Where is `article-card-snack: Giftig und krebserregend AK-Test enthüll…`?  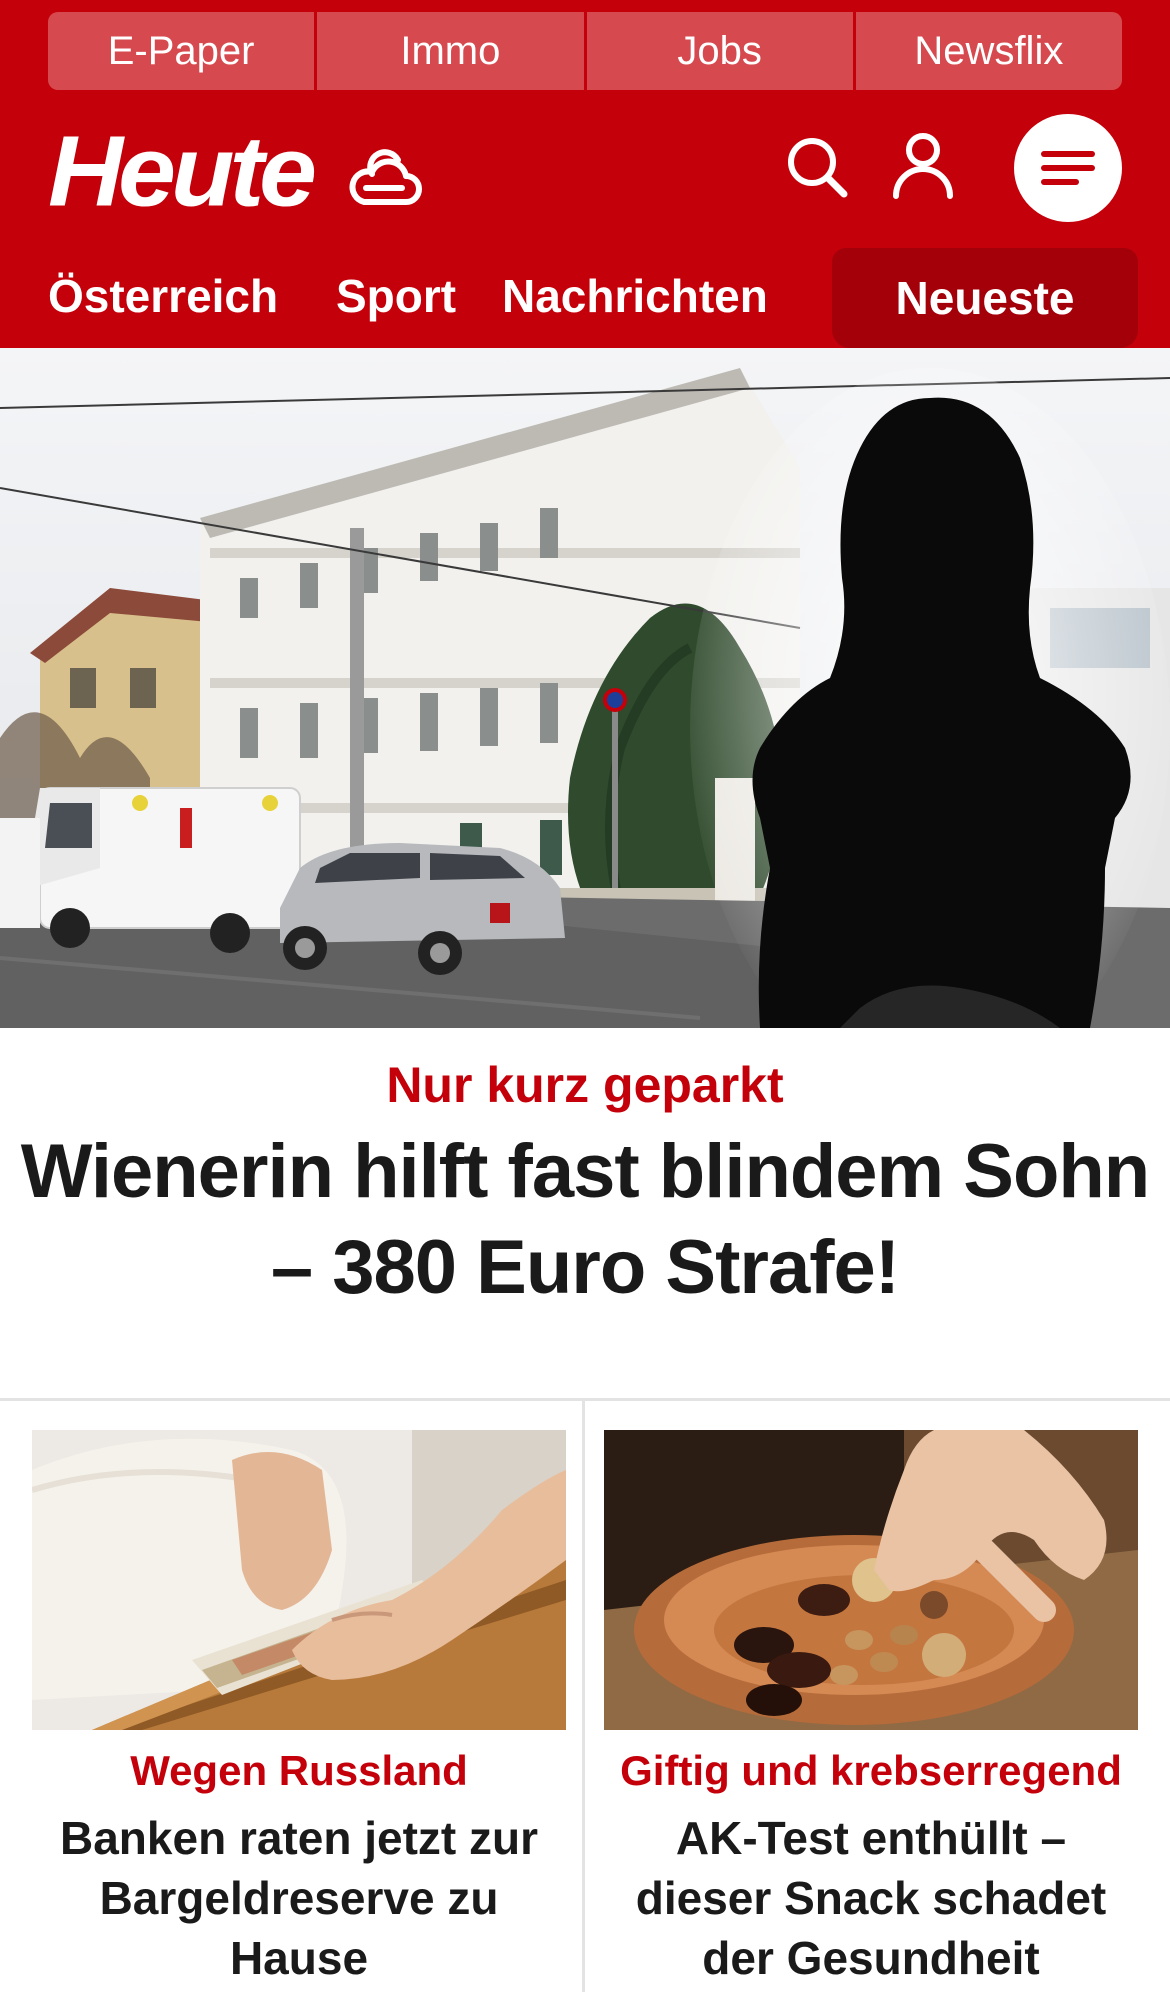
article-card-snack: Giftig und krebserregend AK-Test enthüll… is located at coordinates (871, 1709).